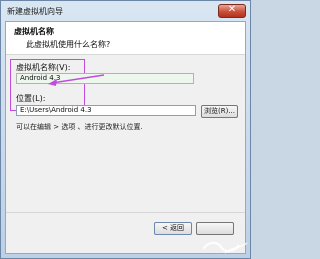 This screenshot has height=259, width=320. What do you see at coordinates (173, 228) in the screenshot?
I see `back-button: < 返回` at bounding box center [173, 228].